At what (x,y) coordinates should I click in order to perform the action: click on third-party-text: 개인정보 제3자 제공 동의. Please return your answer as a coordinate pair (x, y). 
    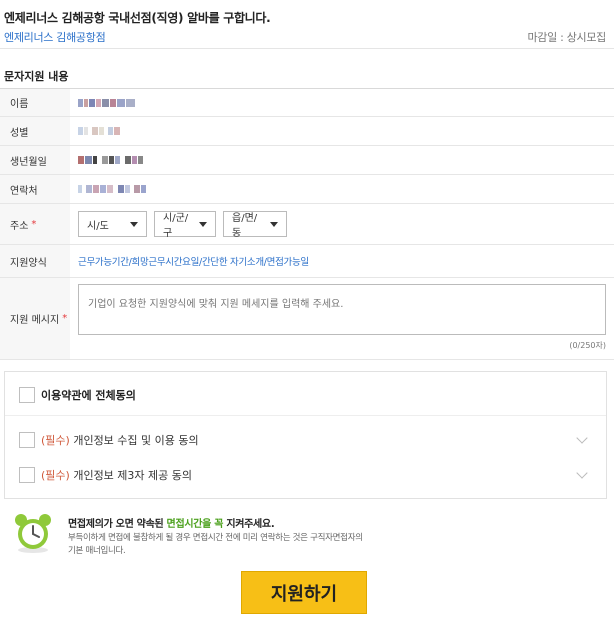
    Looking at the image, I should click on (131, 475).